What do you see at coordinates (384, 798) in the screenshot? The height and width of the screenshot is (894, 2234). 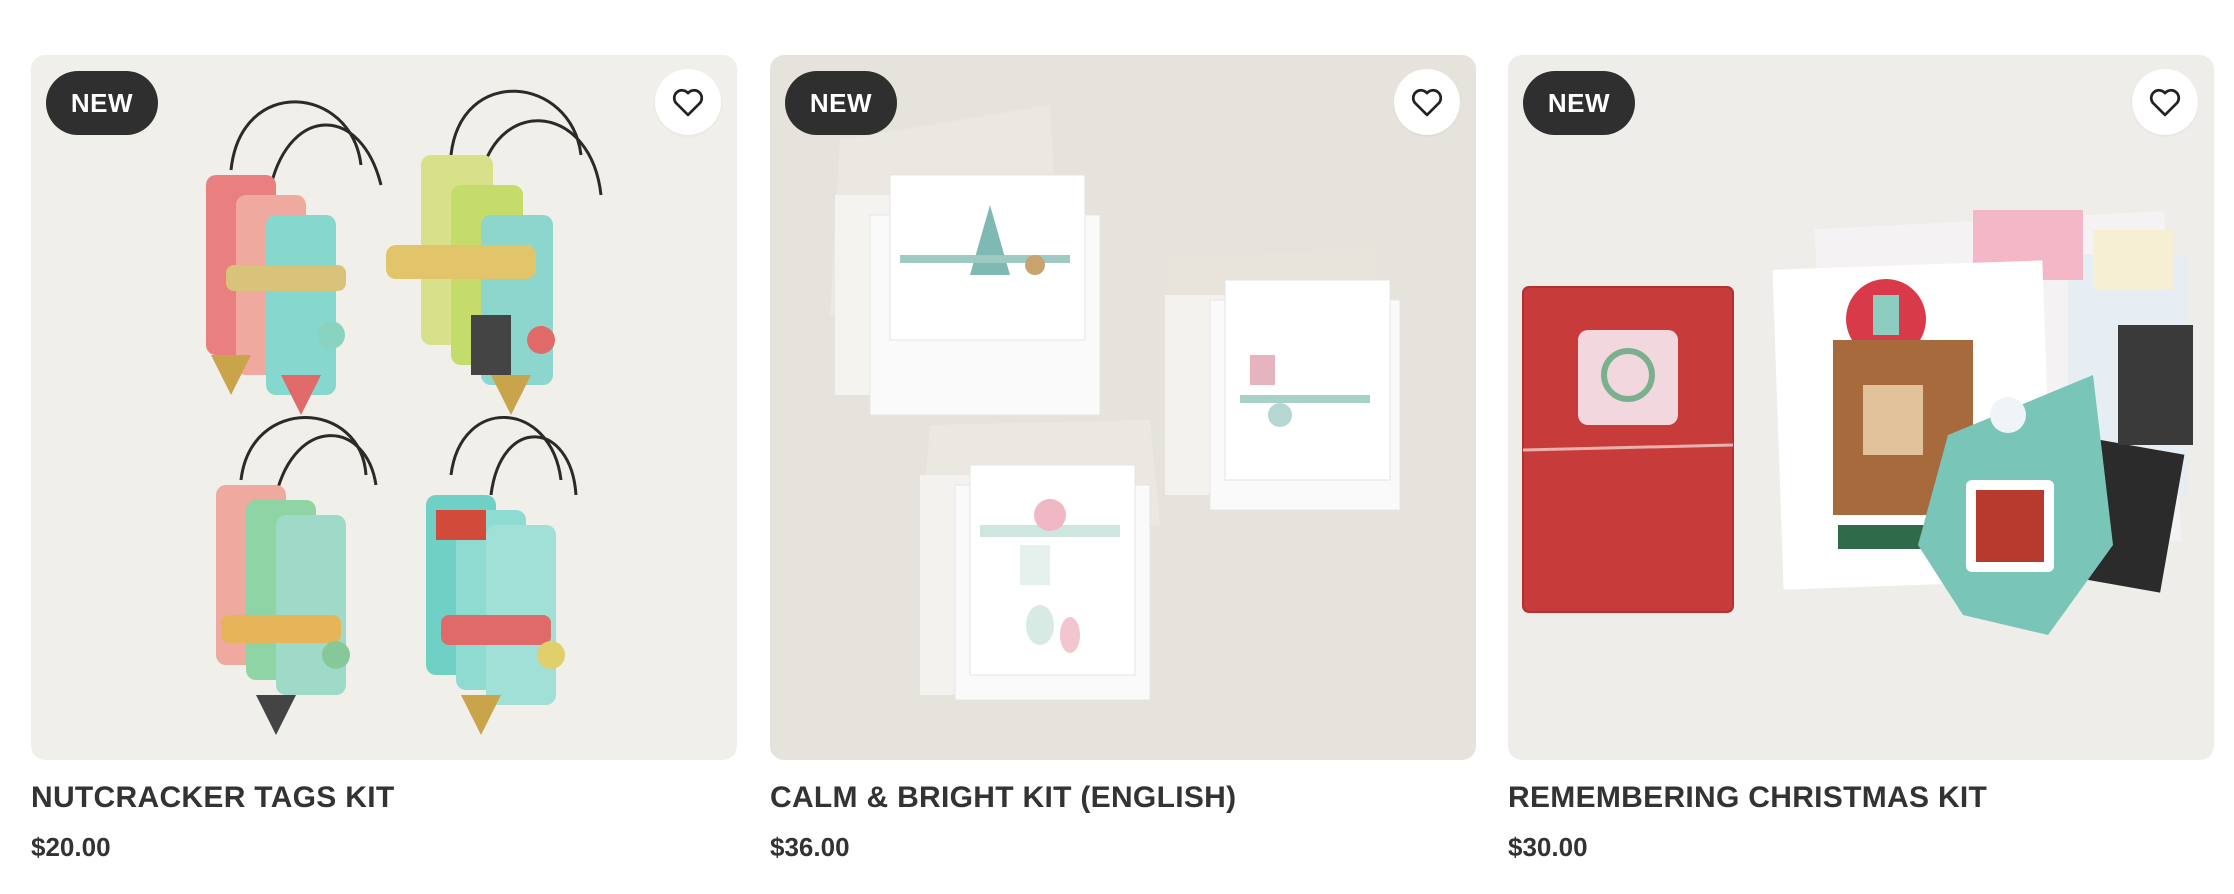 I see `product-title: NUTCRACKER TAGS KIT` at bounding box center [384, 798].